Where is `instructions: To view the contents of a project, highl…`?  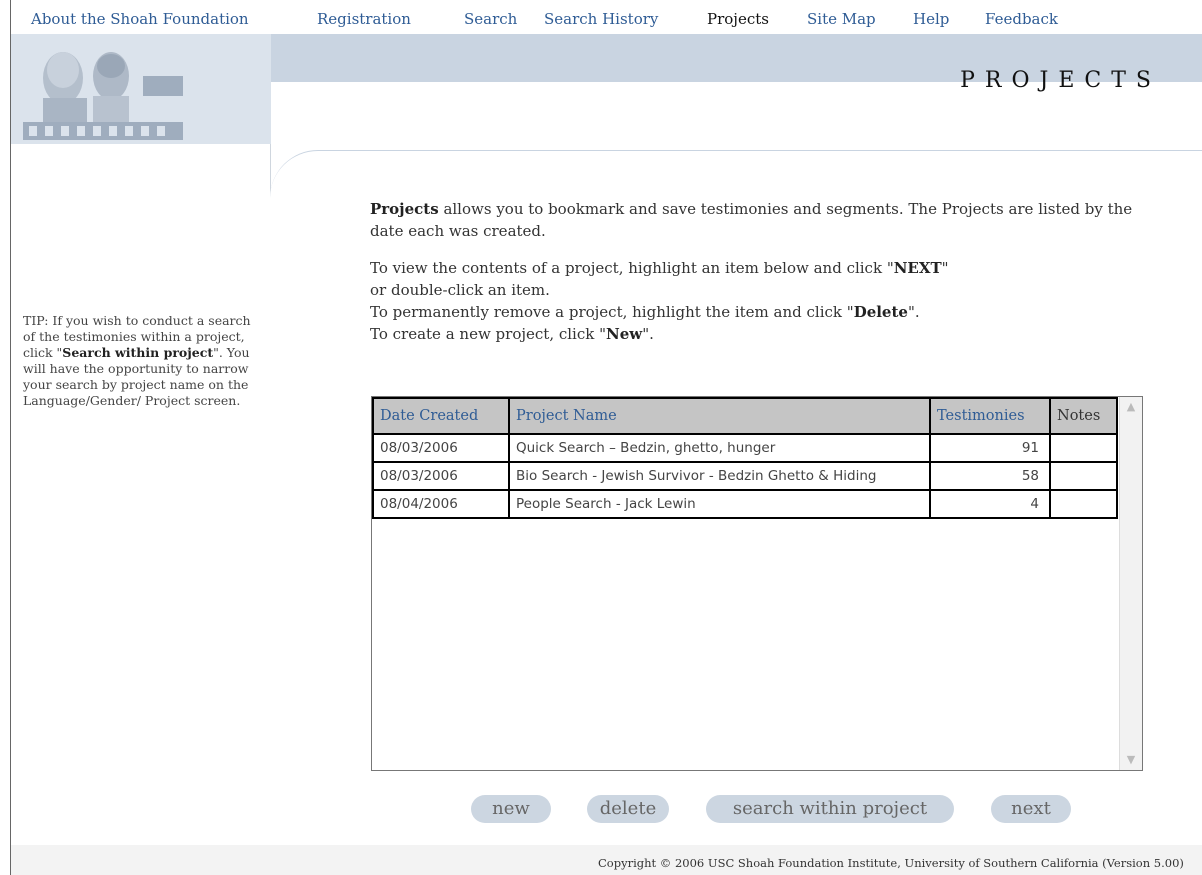
instructions: To view the contents of a project, highl… is located at coordinates (770, 301).